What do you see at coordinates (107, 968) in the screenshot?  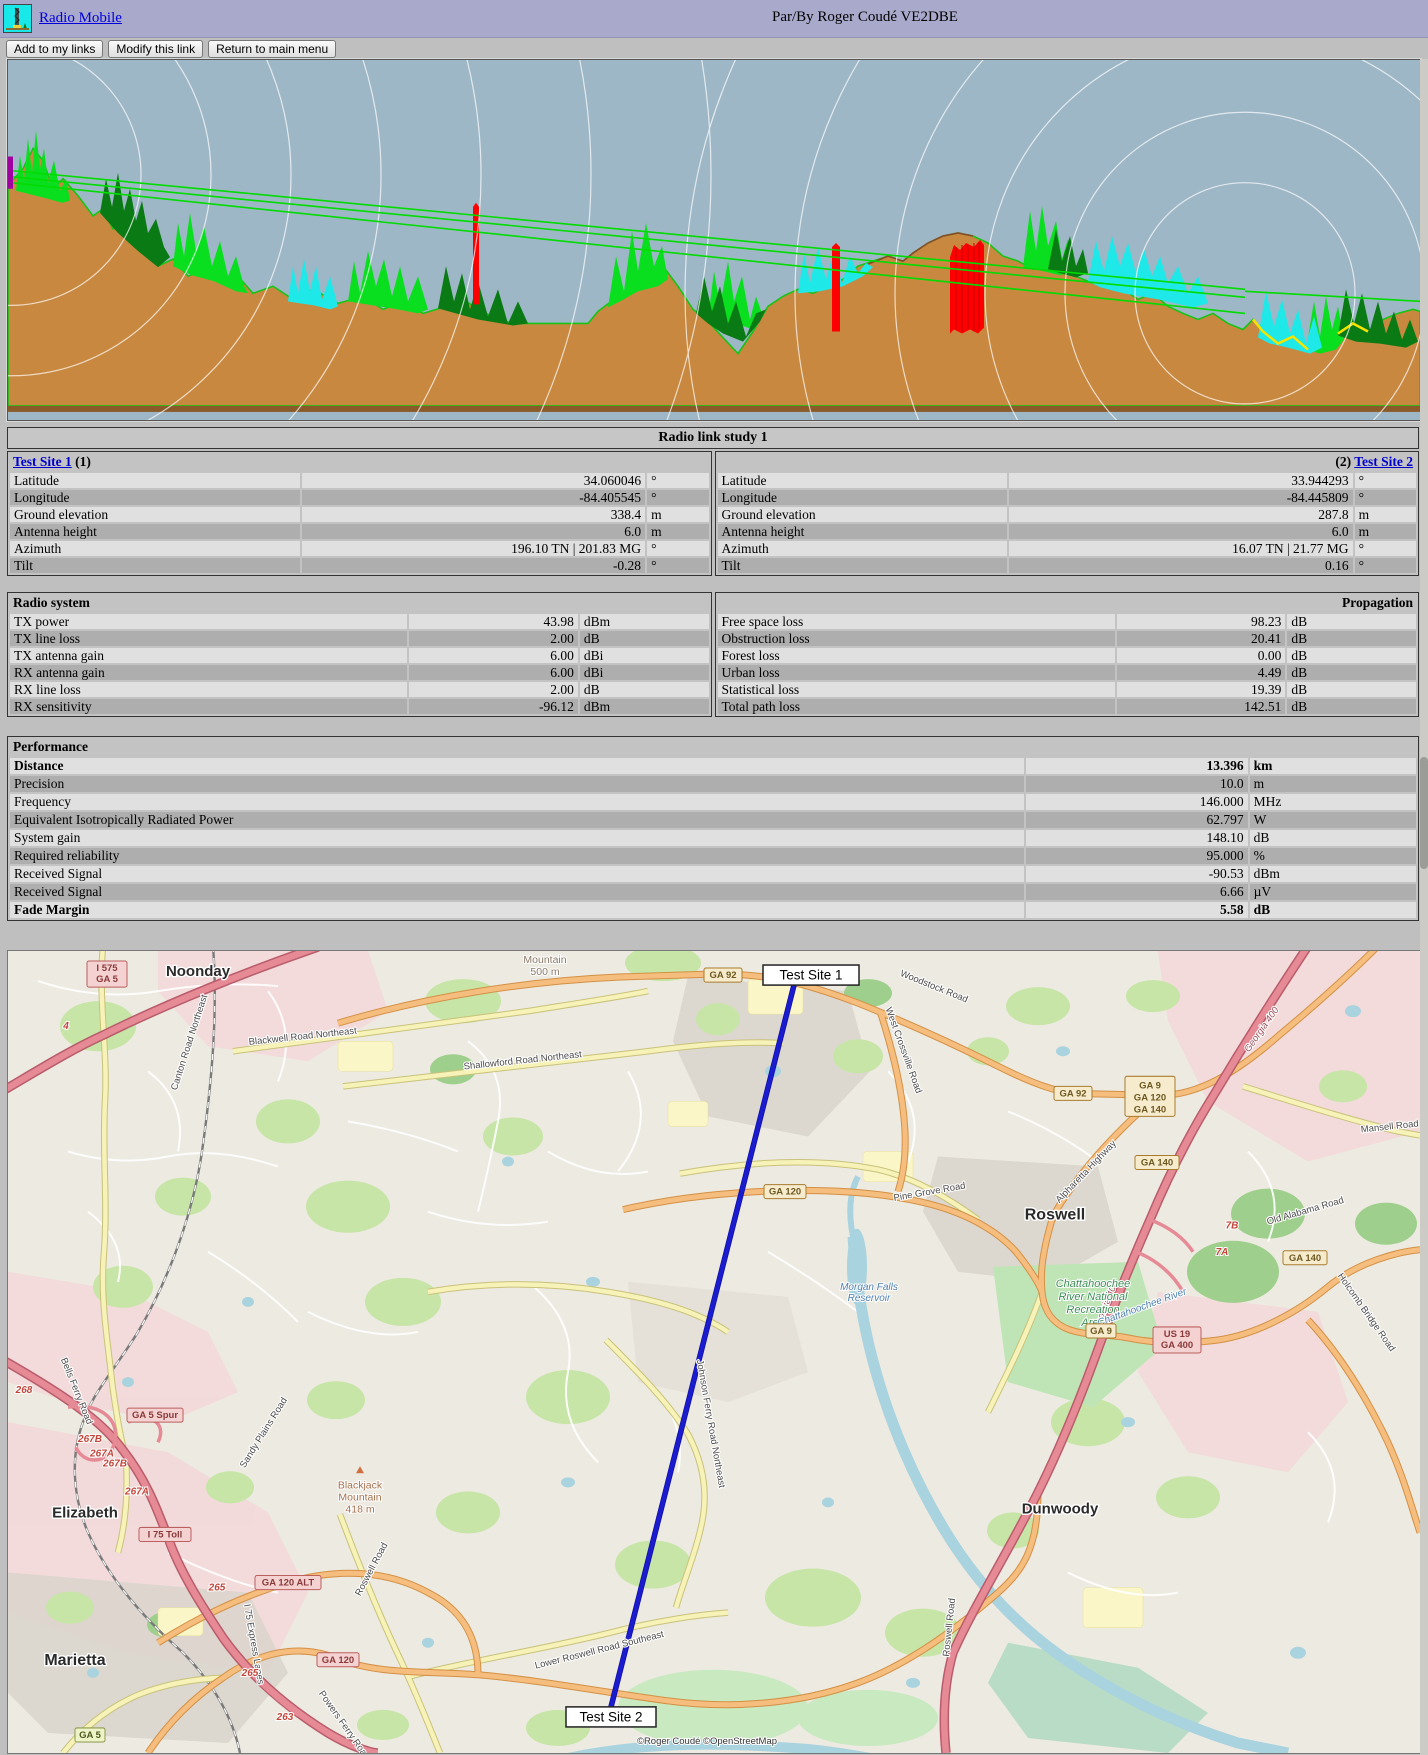 I see `svg-text: I 575` at bounding box center [107, 968].